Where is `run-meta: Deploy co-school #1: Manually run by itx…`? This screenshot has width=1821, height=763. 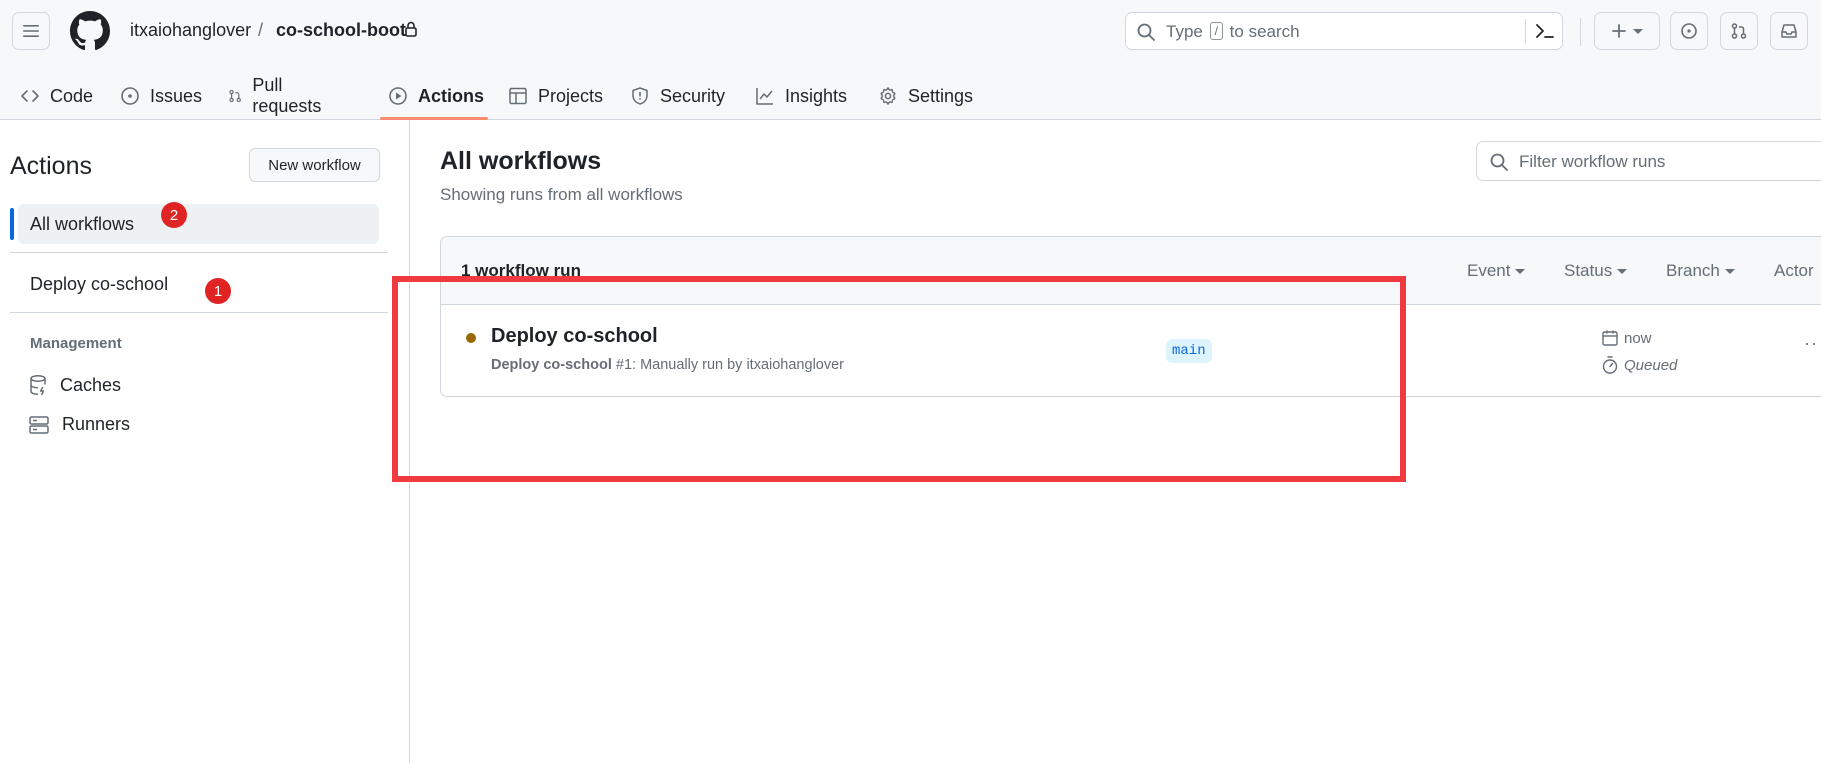
run-meta: Deploy co-school #1: Manually run by itx… is located at coordinates (667, 365).